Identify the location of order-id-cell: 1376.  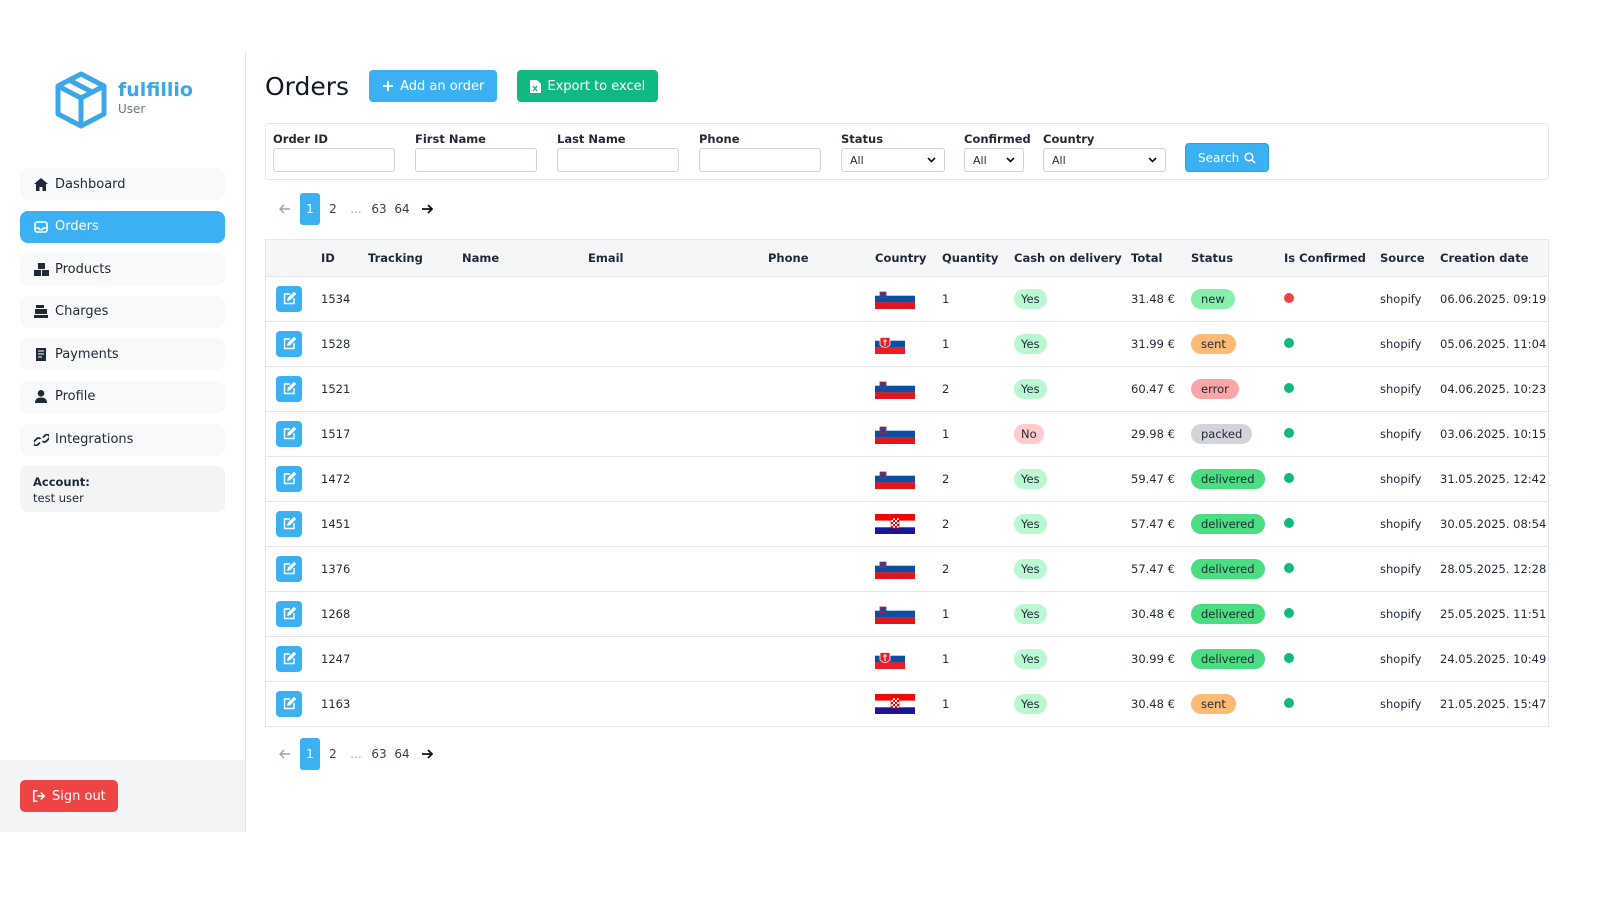
(344, 568).